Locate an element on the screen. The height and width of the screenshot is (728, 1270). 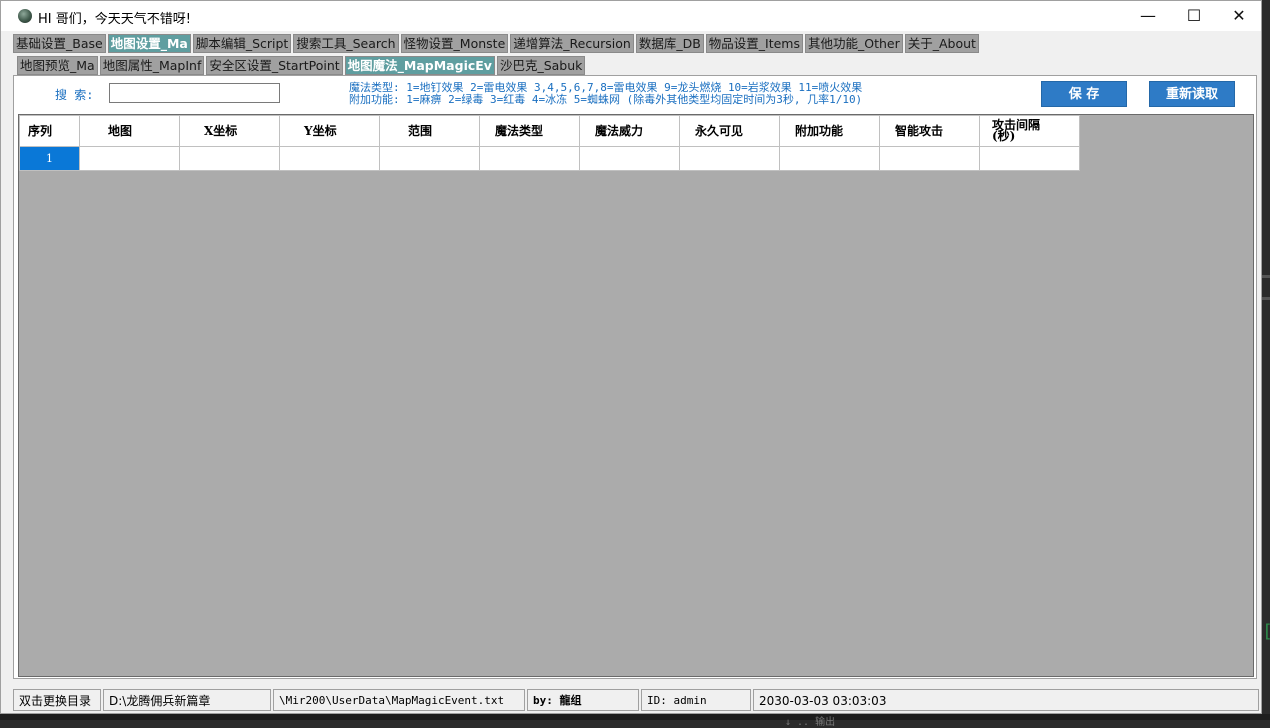
tab-items: 物品设置_Items is located at coordinates (754, 43).